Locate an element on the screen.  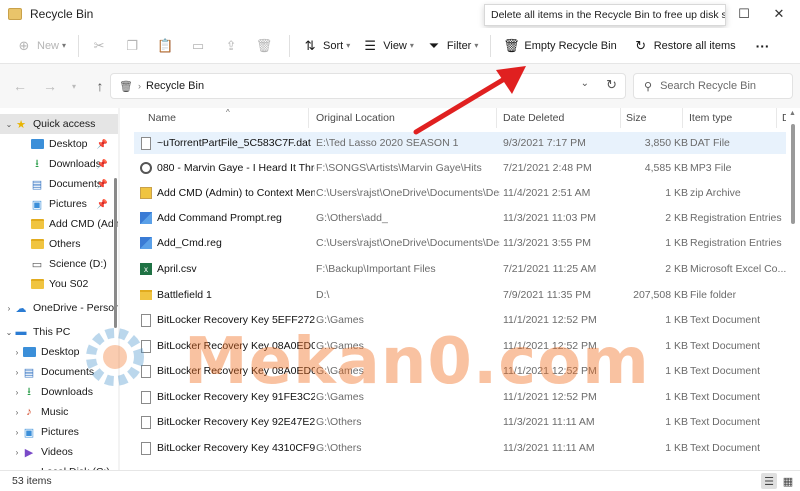
share-button: ⇪ is located at coordinates (233, 46).